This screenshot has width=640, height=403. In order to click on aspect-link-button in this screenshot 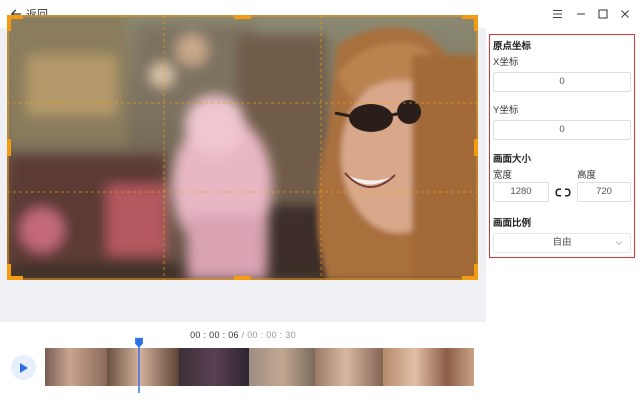, I will do `click(563, 192)`.